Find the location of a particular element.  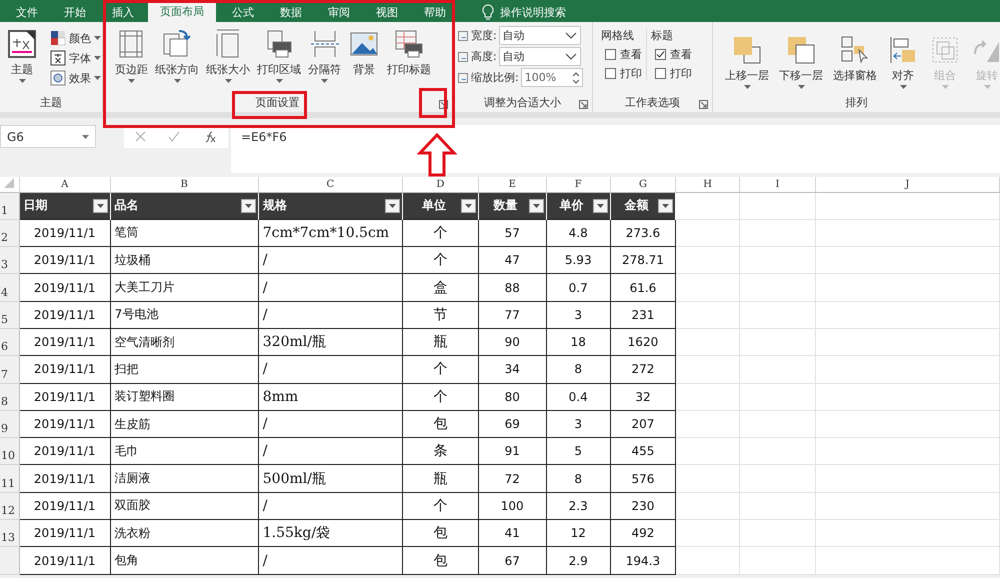

name-box: G6 is located at coordinates (48, 136).